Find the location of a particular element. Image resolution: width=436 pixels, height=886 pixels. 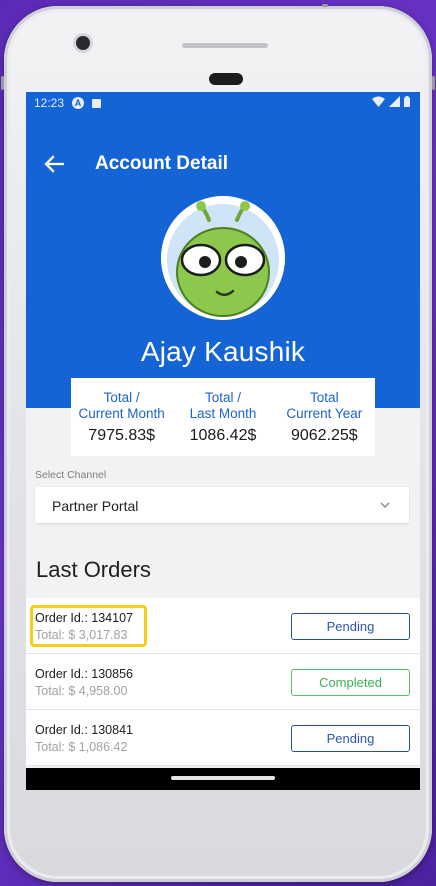

avatar is located at coordinates (223, 258).